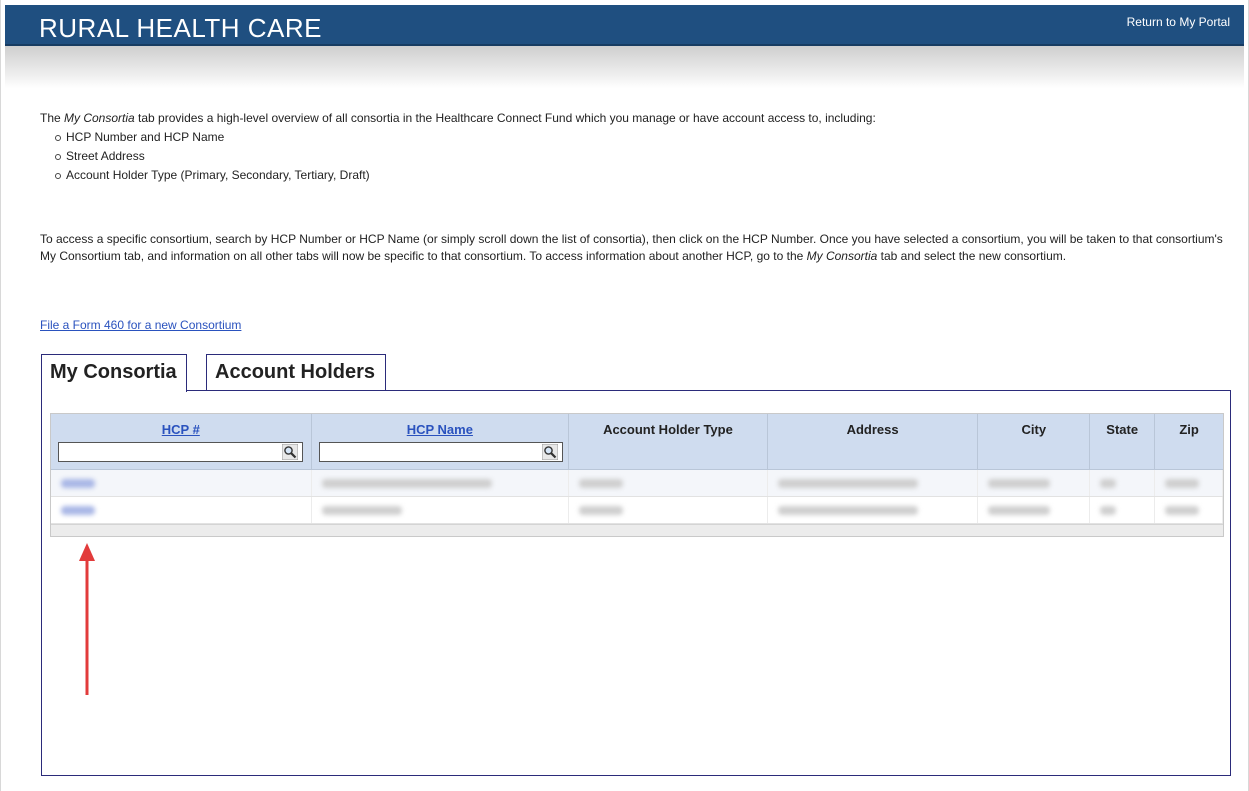  What do you see at coordinates (1034, 441) in the screenshot?
I see `column-city: City` at bounding box center [1034, 441].